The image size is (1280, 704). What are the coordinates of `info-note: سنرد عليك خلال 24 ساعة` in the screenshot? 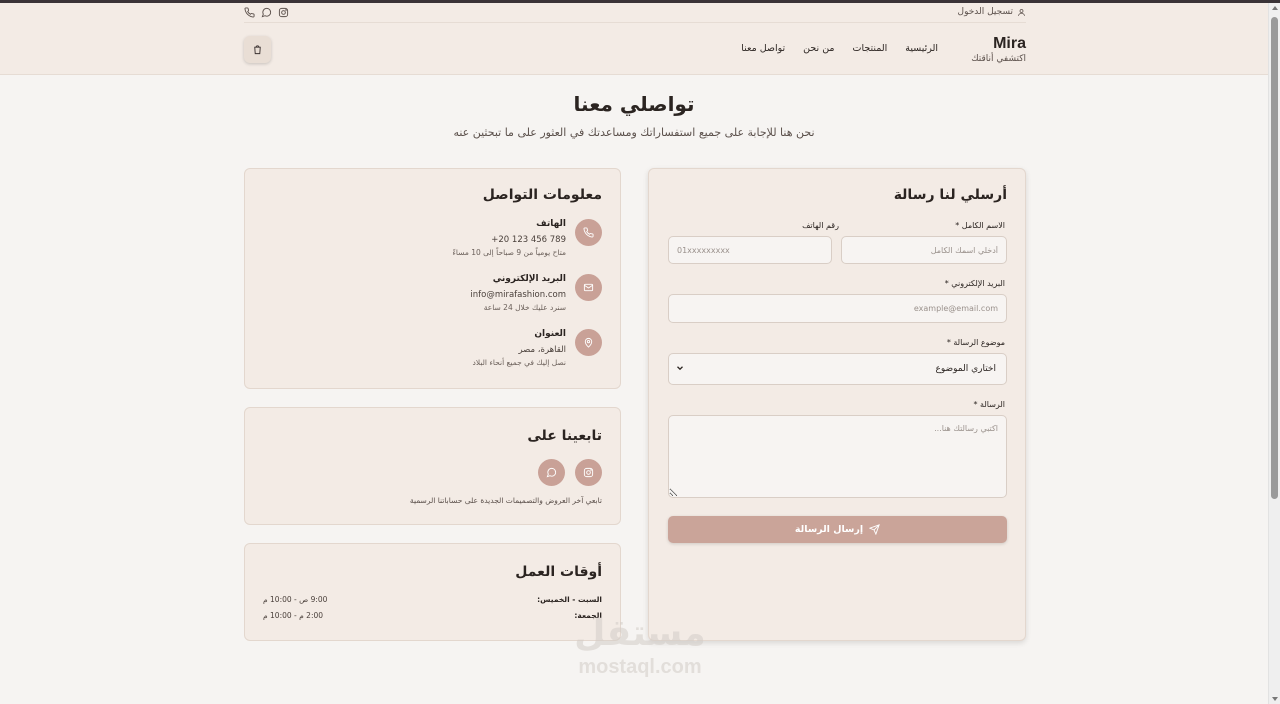 It's located at (524, 307).